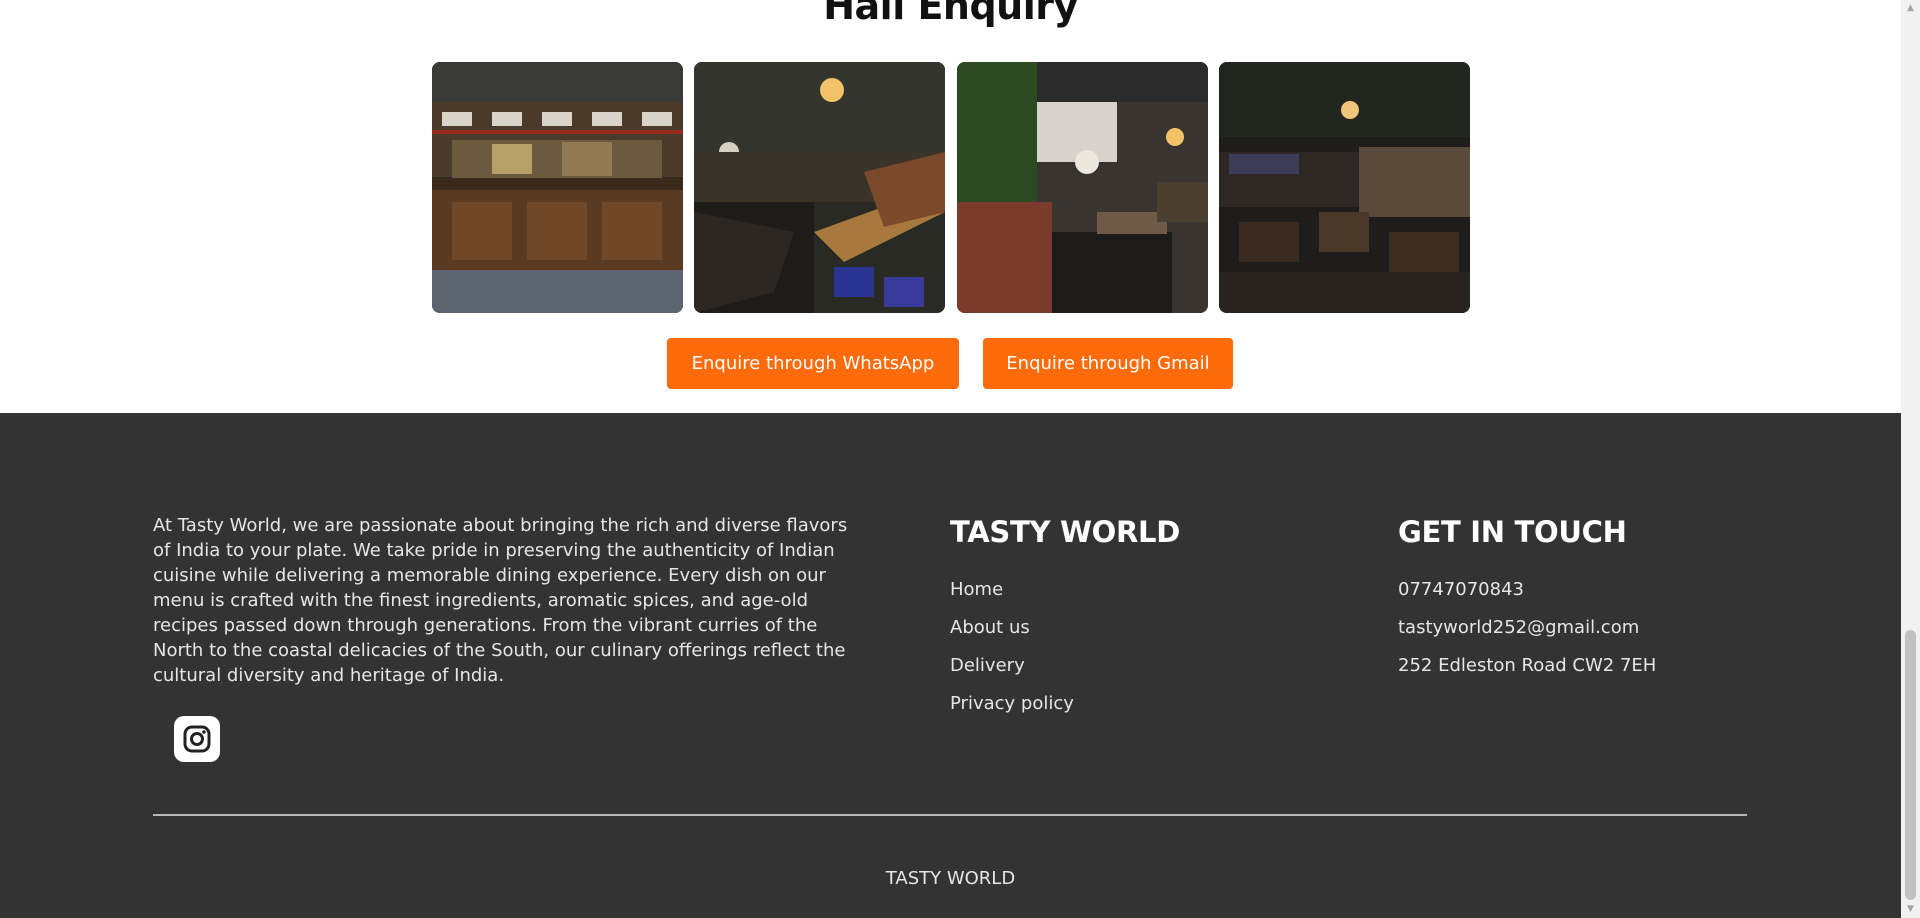 The width and height of the screenshot is (1920, 918). I want to click on dining-booths-photo, so click(819, 187).